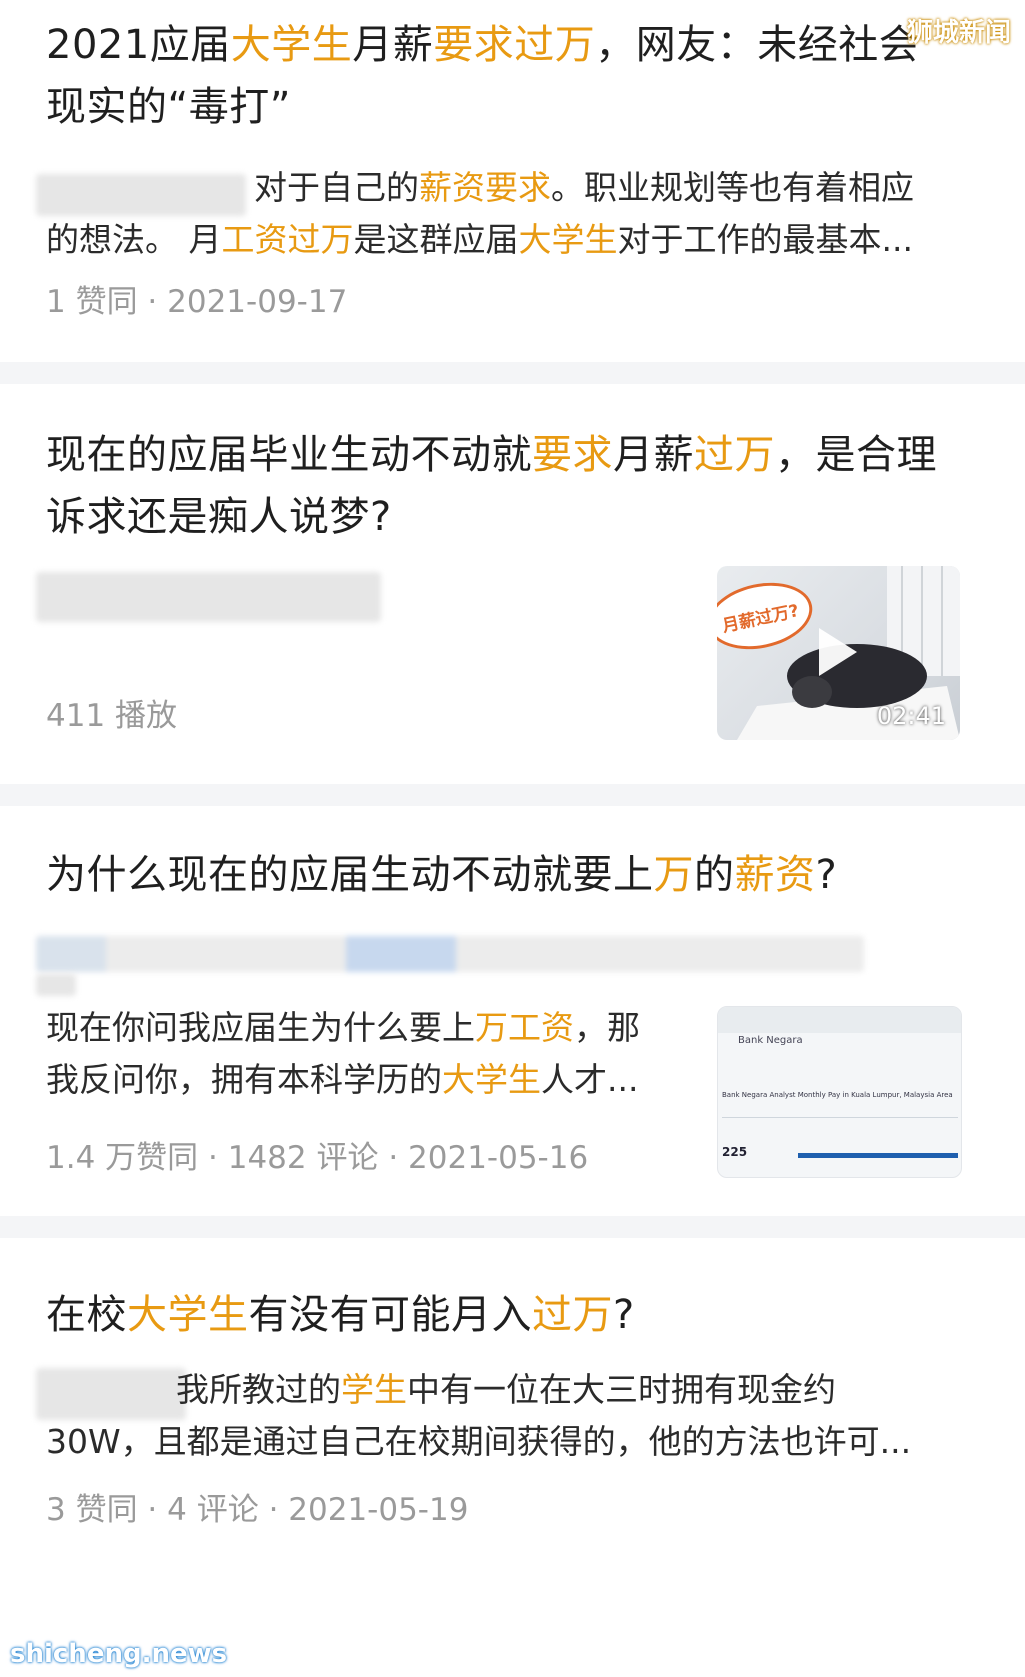 This screenshot has height=1677, width=1025. Describe the element at coordinates (257, 1510) in the screenshot. I see `result-meta: 3 赞同 · 4 评论 · 2021-05-19` at that location.